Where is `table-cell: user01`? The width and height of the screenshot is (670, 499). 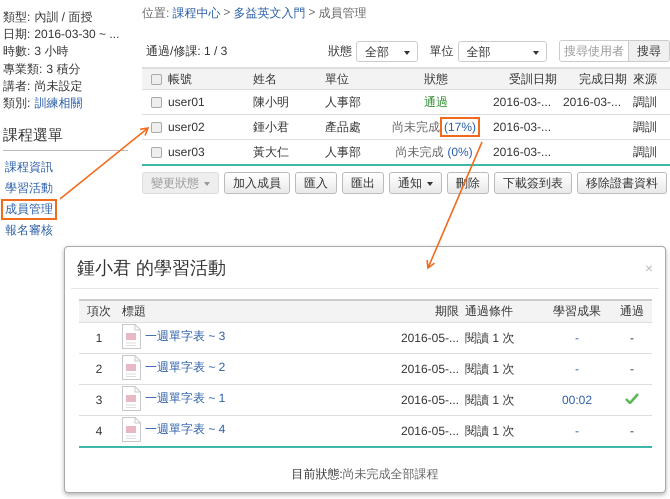
table-cell: user01 is located at coordinates (186, 102).